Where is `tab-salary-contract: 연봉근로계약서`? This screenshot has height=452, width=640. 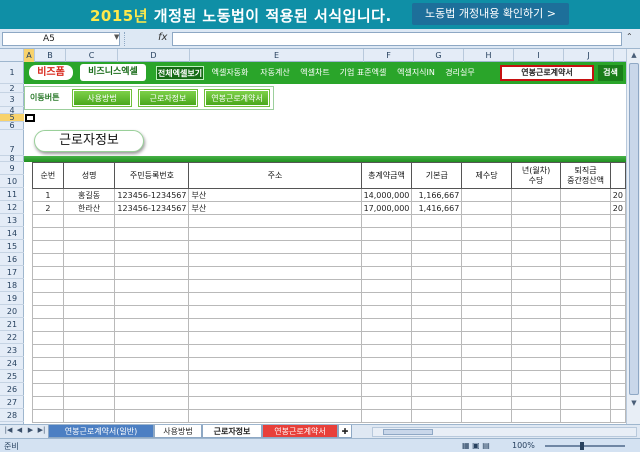 tab-salary-contract: 연봉근로계약서 is located at coordinates (300, 431).